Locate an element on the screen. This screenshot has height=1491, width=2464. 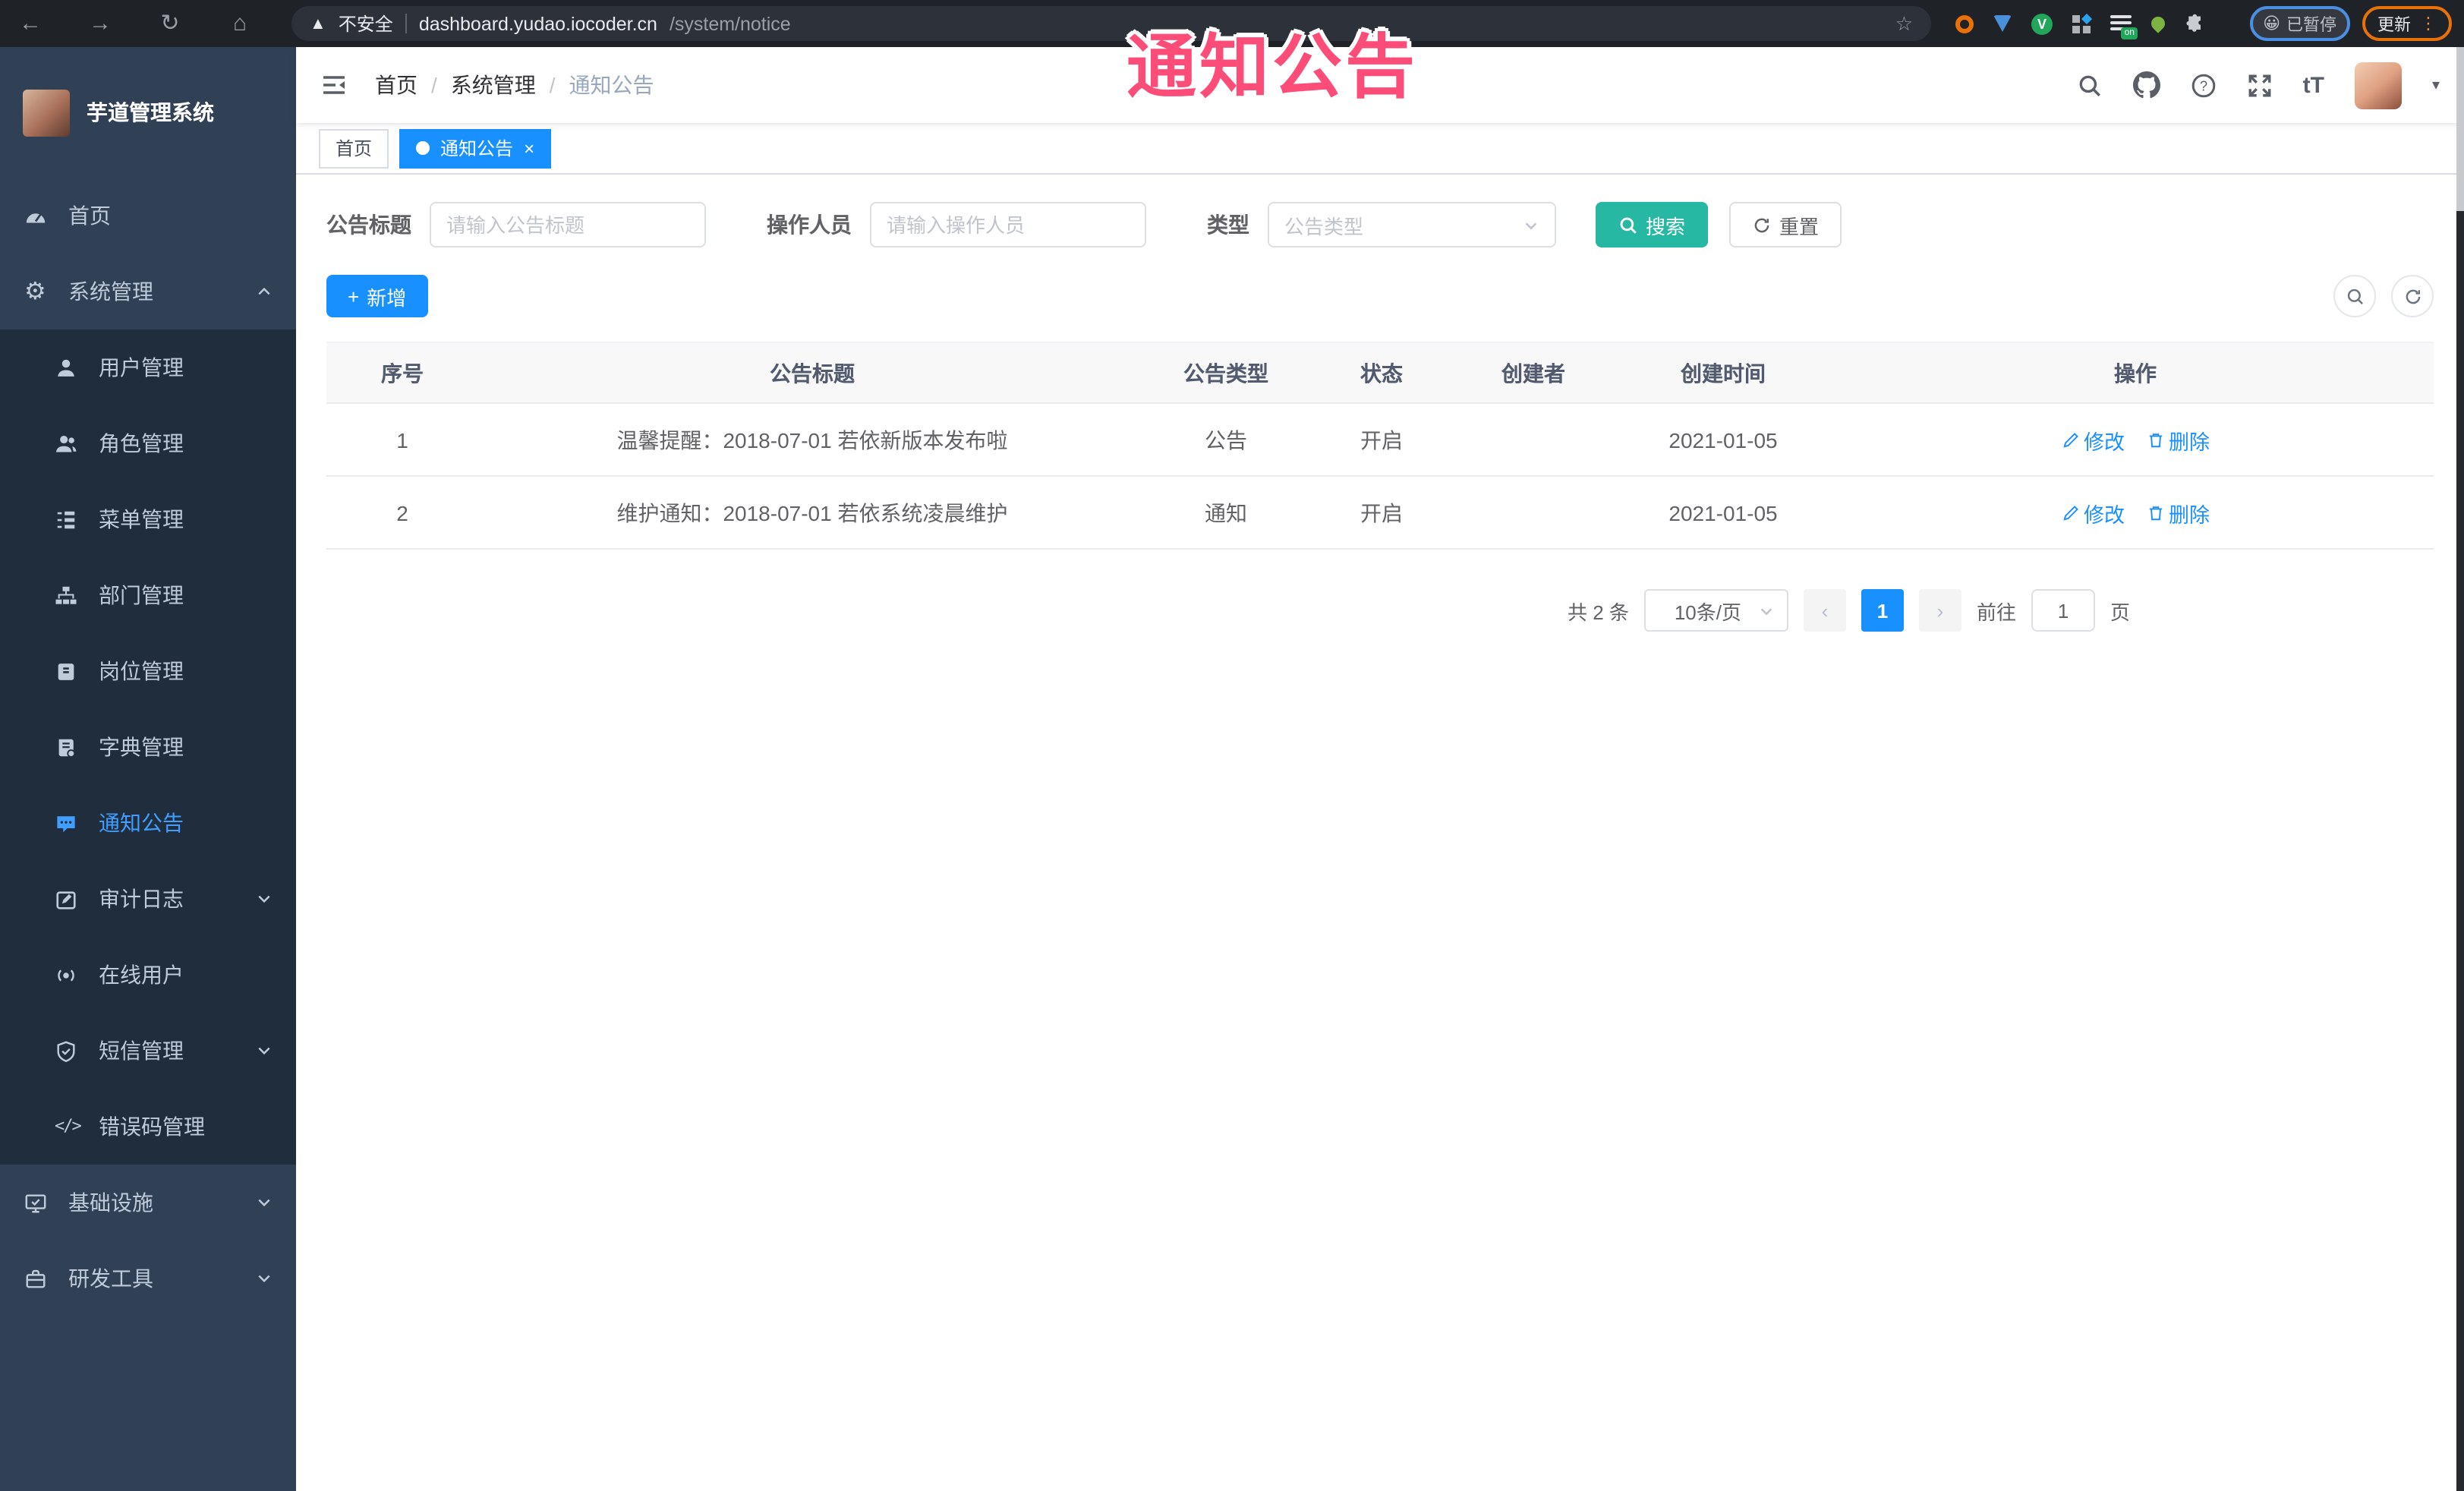
sidebar-item-post-mgmt: 岗位管理 is located at coordinates (148, 671).